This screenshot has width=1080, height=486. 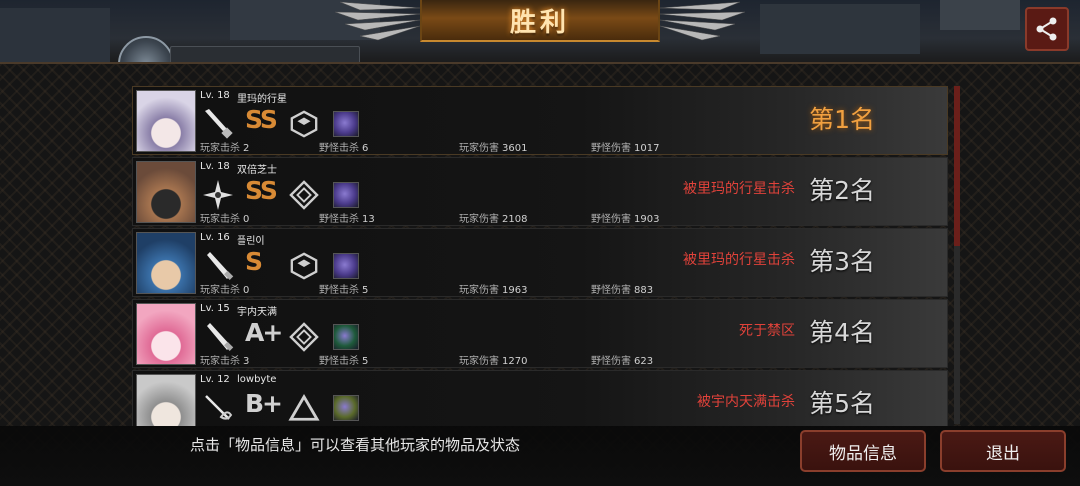 What do you see at coordinates (355, 445) in the screenshot?
I see `hint-text: 点击「物品信息」可以查看其他玩家的物品及状态` at bounding box center [355, 445].